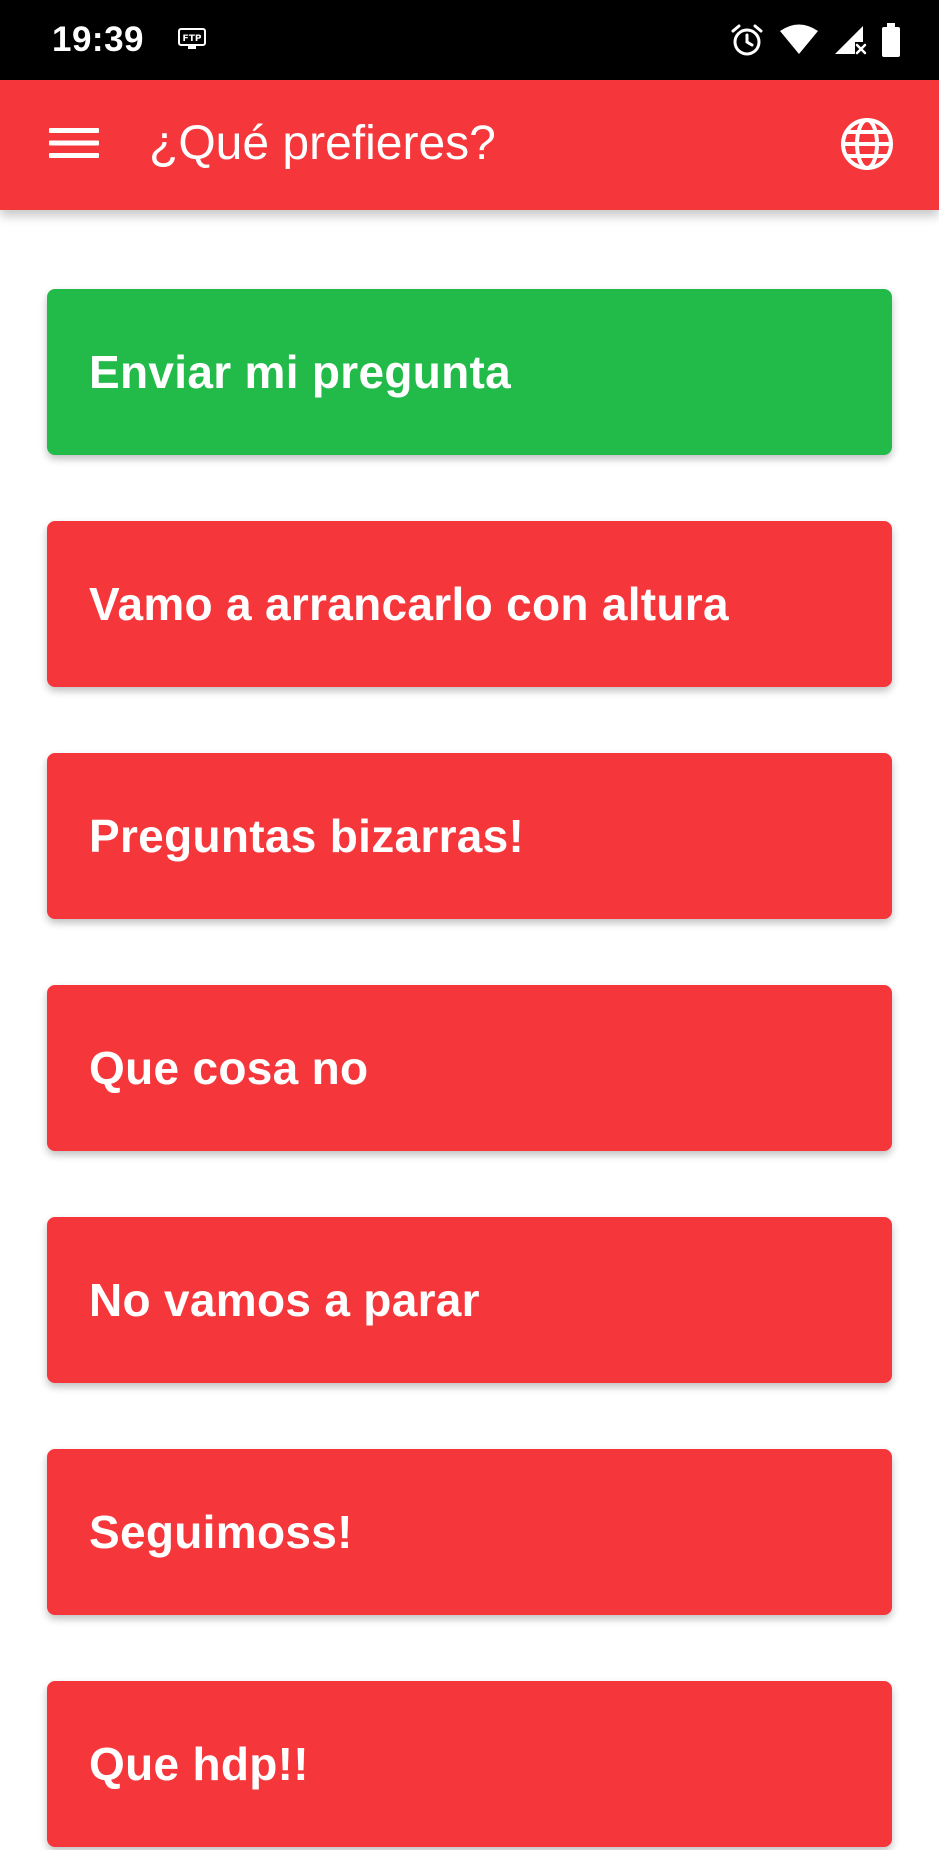 The width and height of the screenshot is (939, 1850). I want to click on status-bar: 19:39 FTP, so click(469, 40).